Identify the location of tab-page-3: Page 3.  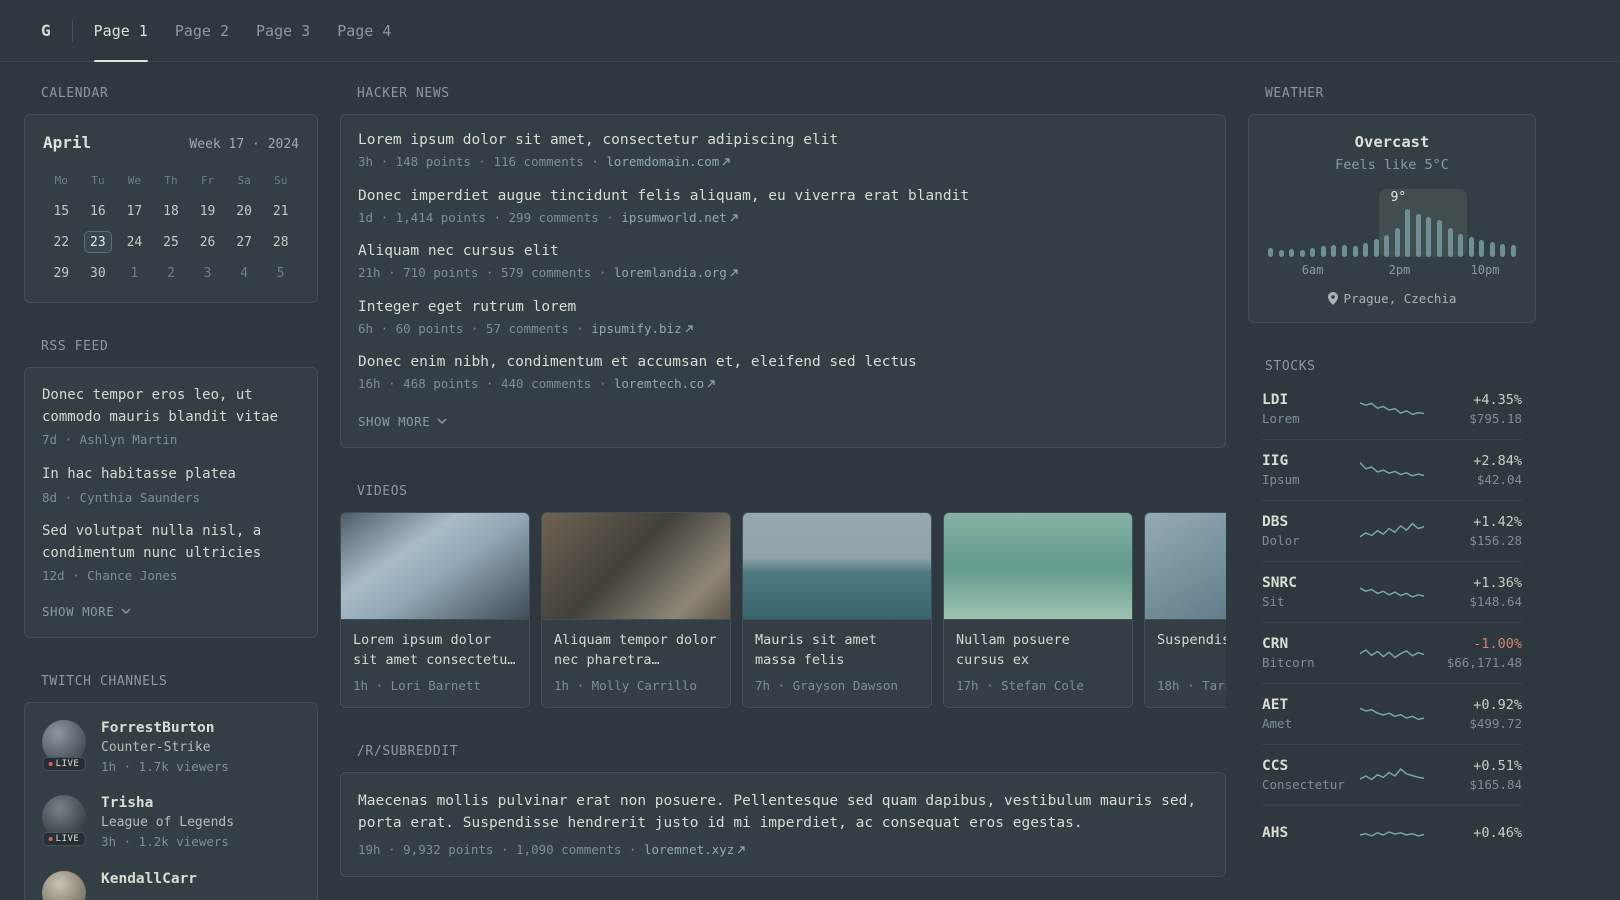
(283, 30).